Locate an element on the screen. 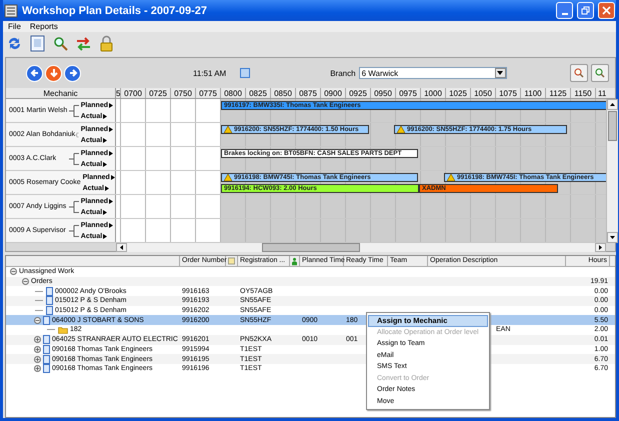  transfer-button is located at coordinates (83, 43).